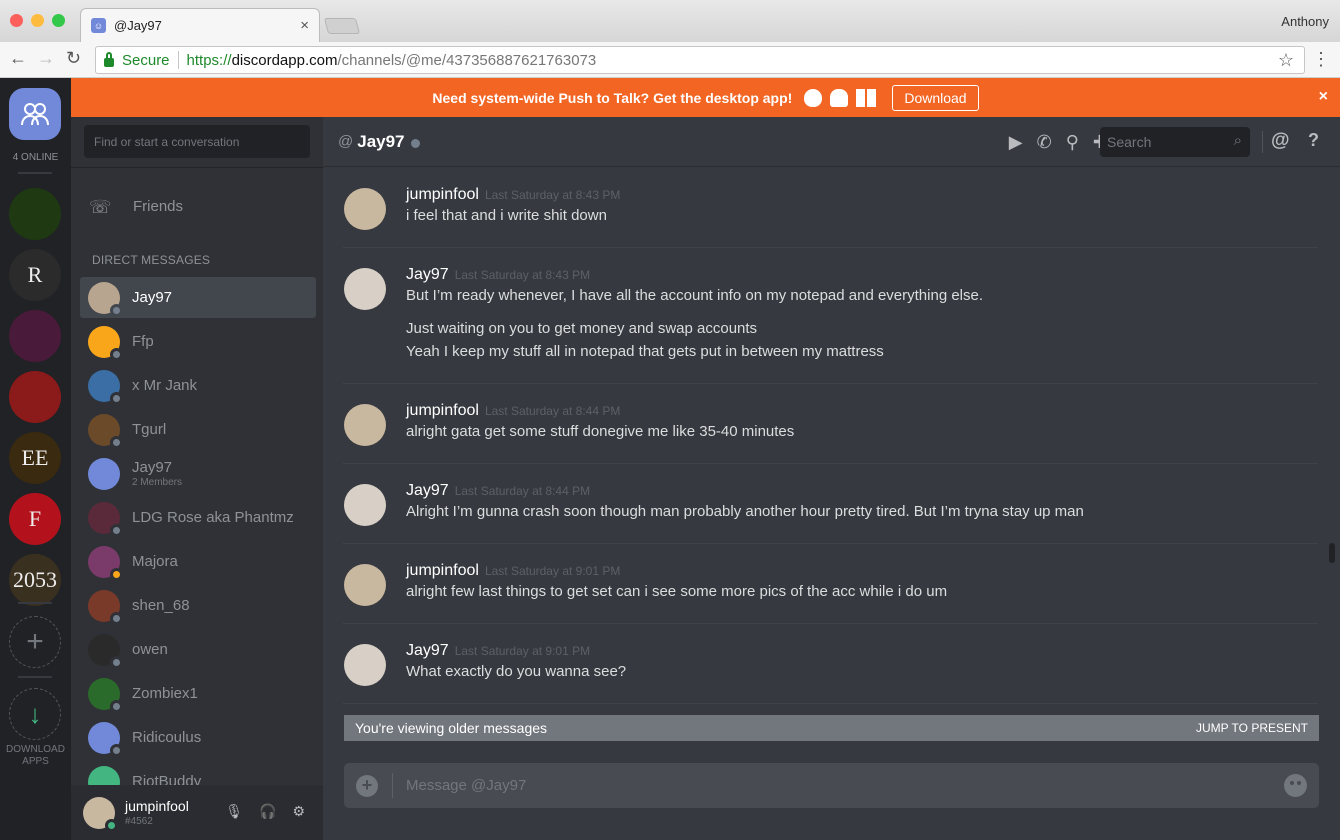 This screenshot has height=840, width=1340. I want to click on dm-item: RiotBuddy, so click(198, 773).